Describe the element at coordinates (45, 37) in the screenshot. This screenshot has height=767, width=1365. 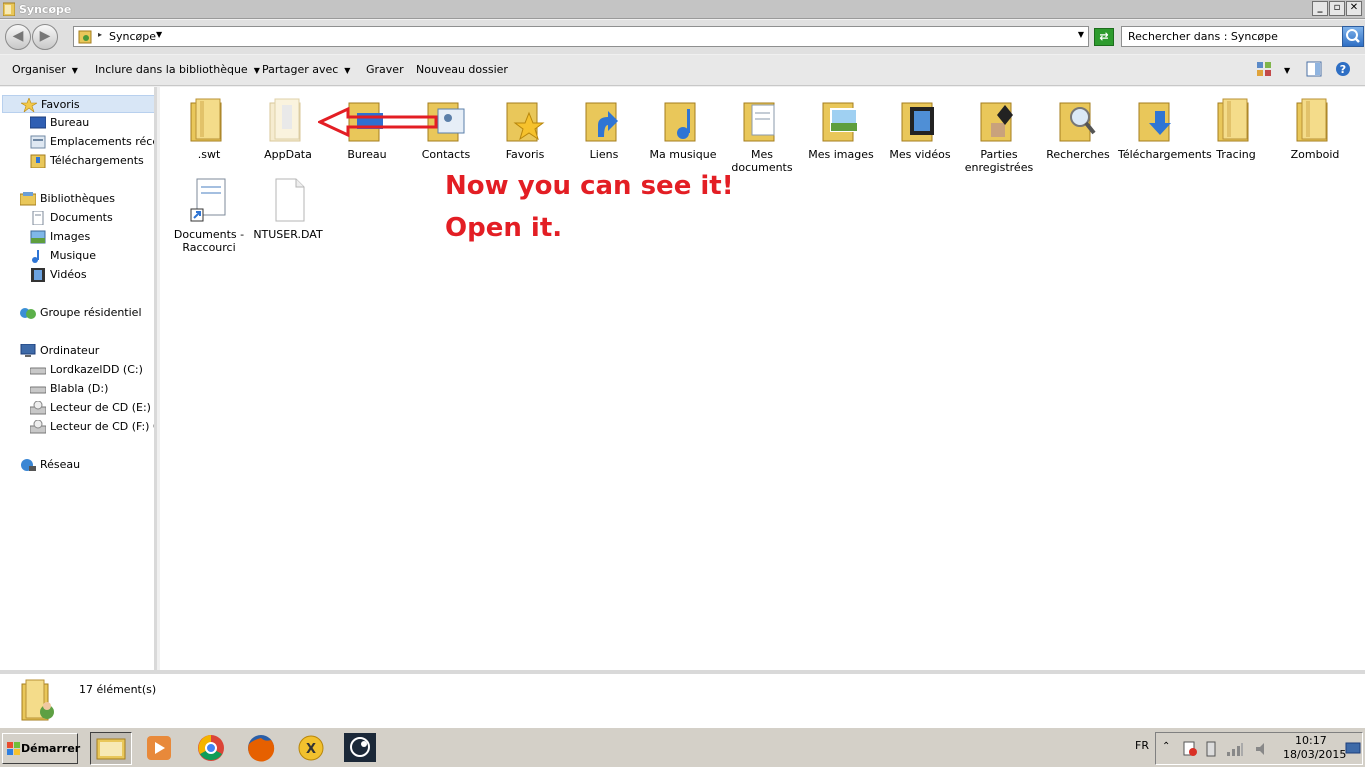
I see `forward-button: ▶` at that location.